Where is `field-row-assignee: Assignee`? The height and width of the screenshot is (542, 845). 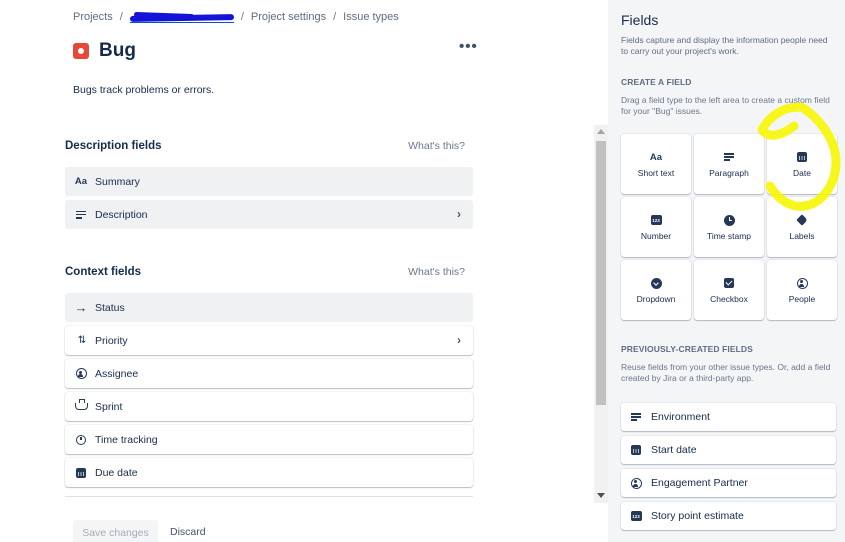
field-row-assignee: Assignee is located at coordinates (269, 373).